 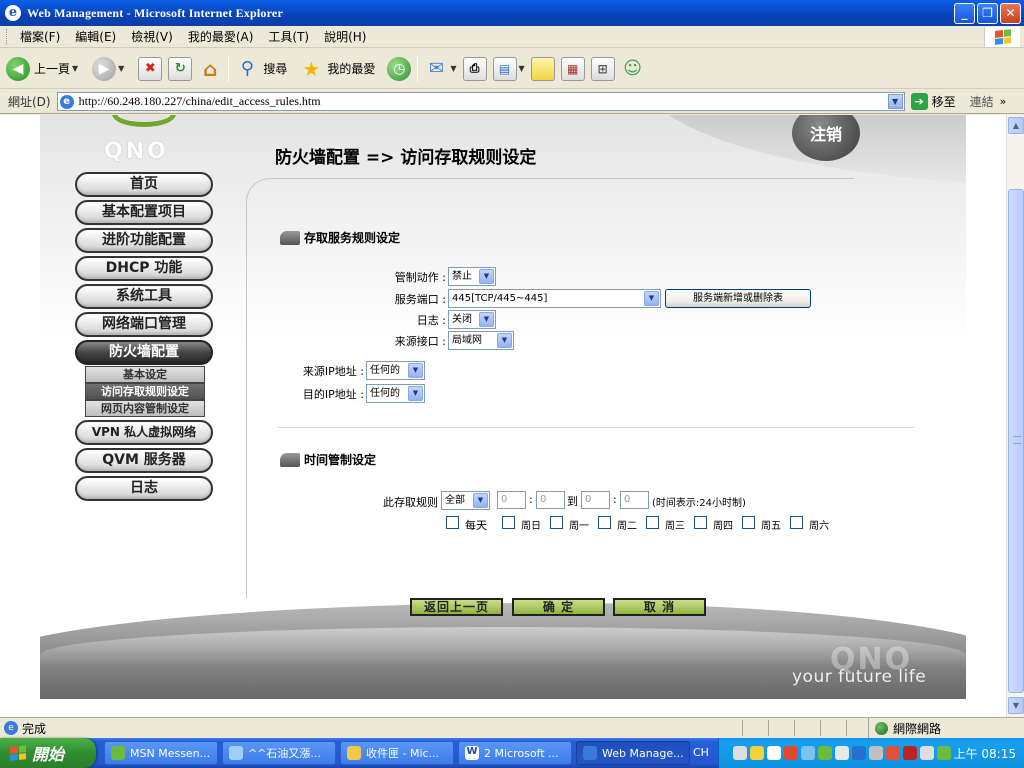 What do you see at coordinates (472, 276) in the screenshot?
I see `action-select: 禁止 ▼` at bounding box center [472, 276].